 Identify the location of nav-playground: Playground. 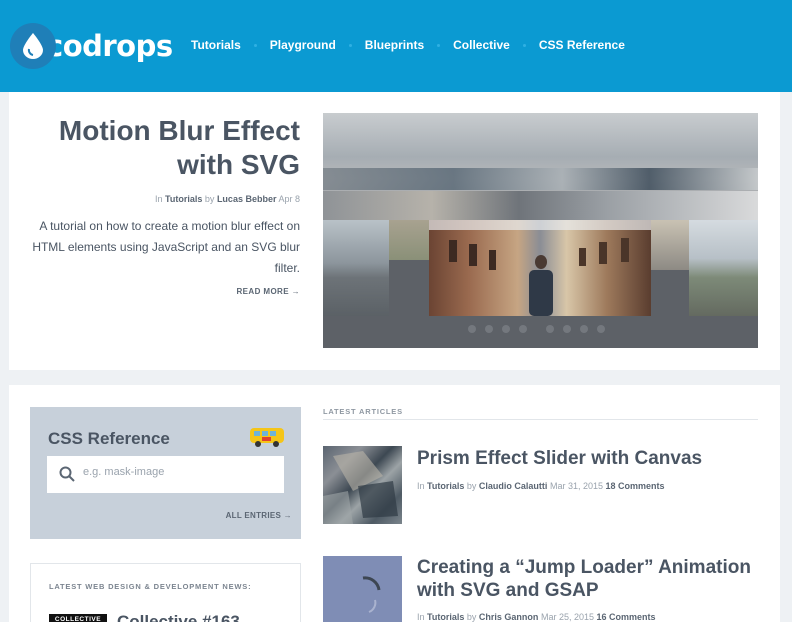
(303, 45).